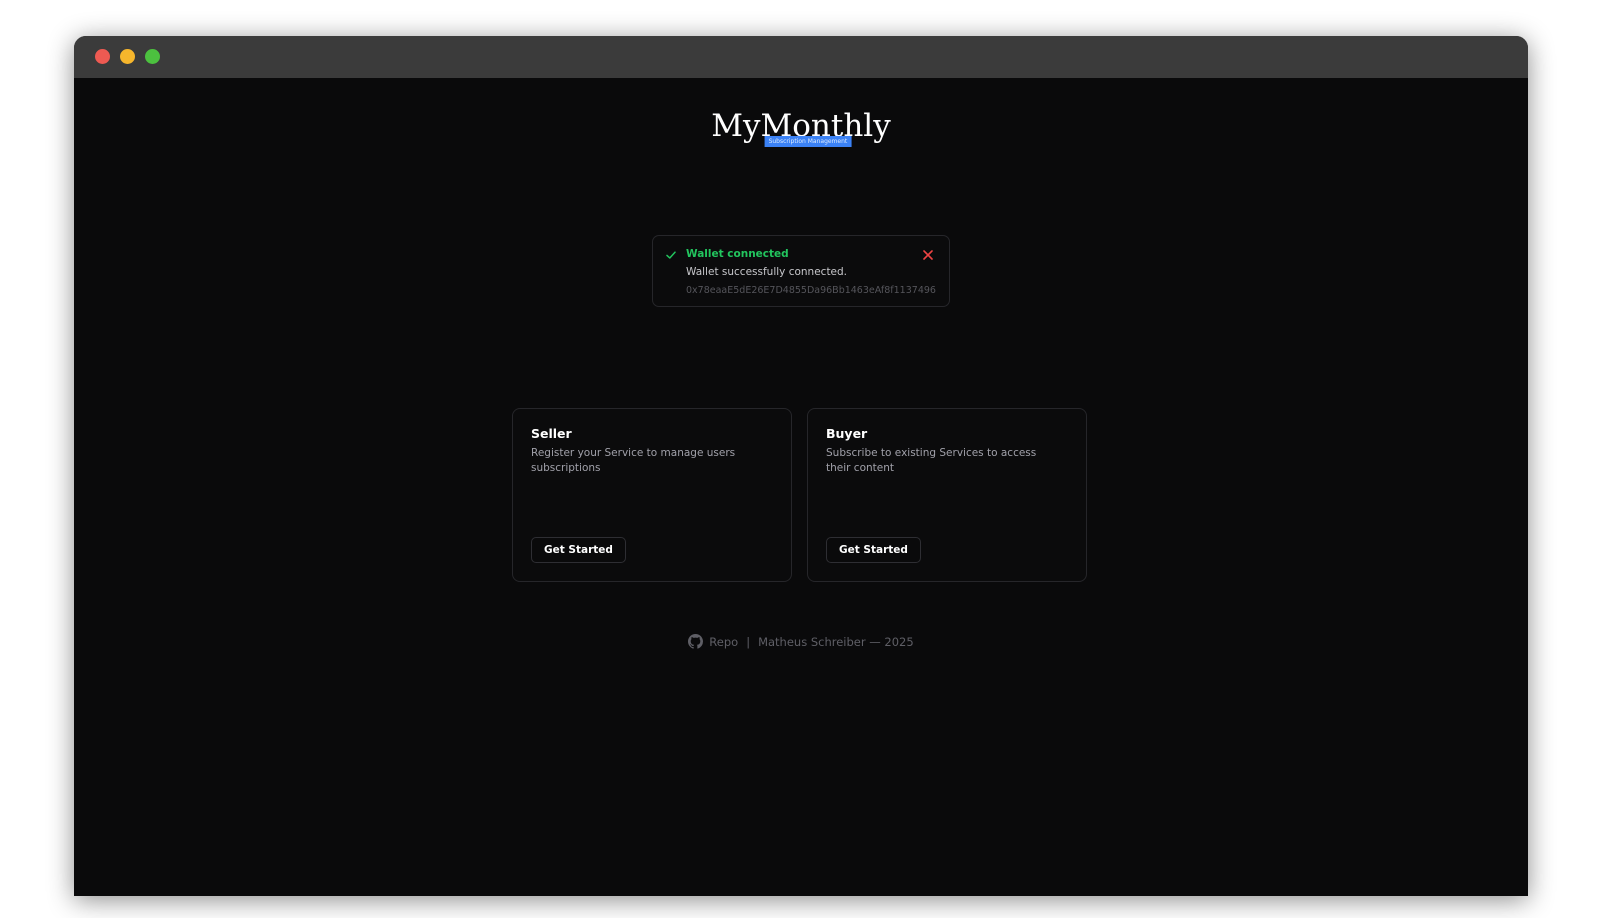 The height and width of the screenshot is (918, 1623). Describe the element at coordinates (836, 641) in the screenshot. I see `footer-credit: Matheus Schreiber — 2025` at that location.